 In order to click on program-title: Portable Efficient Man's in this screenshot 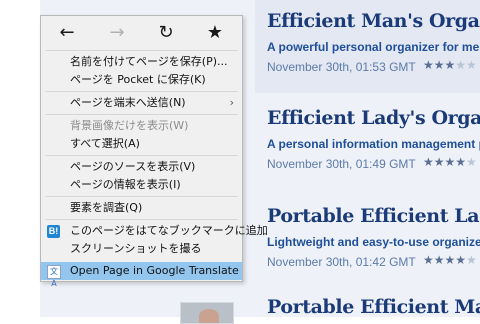, I will do `click(373, 306)`.